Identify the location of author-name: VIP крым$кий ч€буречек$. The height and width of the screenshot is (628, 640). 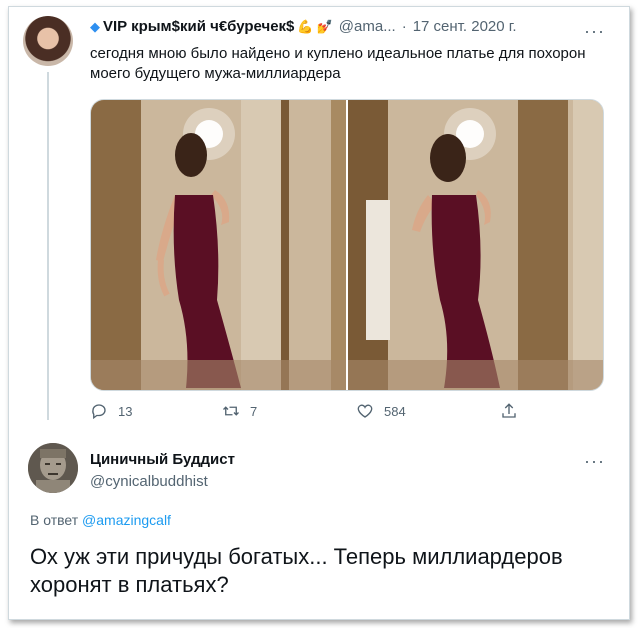
(198, 27).